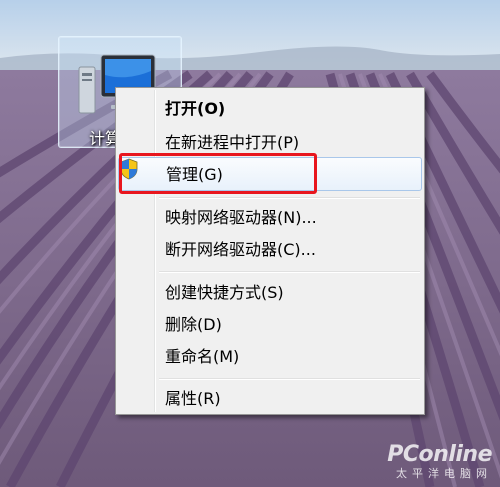 The width and height of the screenshot is (500, 487). I want to click on menu-item-label: 重命名(M), so click(202, 356).